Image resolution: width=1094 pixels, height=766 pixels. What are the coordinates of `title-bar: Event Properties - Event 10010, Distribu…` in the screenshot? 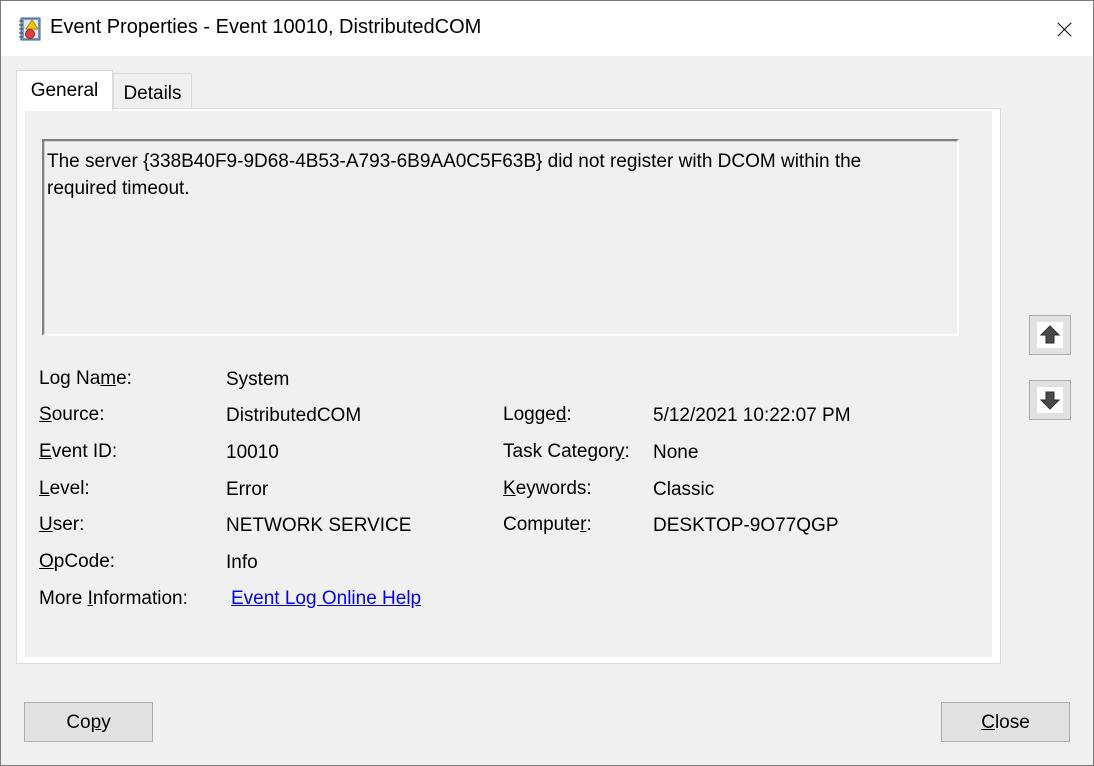 It's located at (547, 28).